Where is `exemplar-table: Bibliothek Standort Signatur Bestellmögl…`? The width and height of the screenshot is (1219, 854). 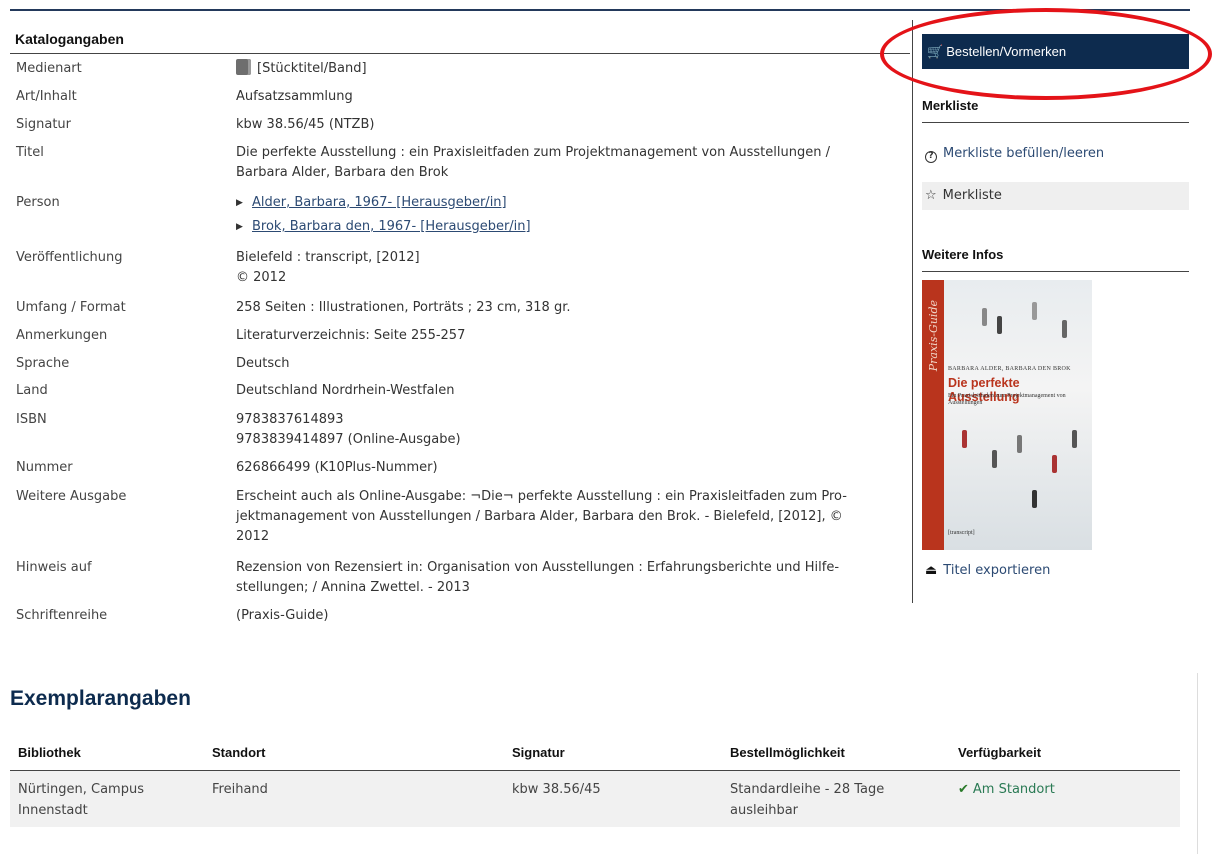
exemplar-table: Bibliothek Standort Signatur Bestellmögl… is located at coordinates (595, 781).